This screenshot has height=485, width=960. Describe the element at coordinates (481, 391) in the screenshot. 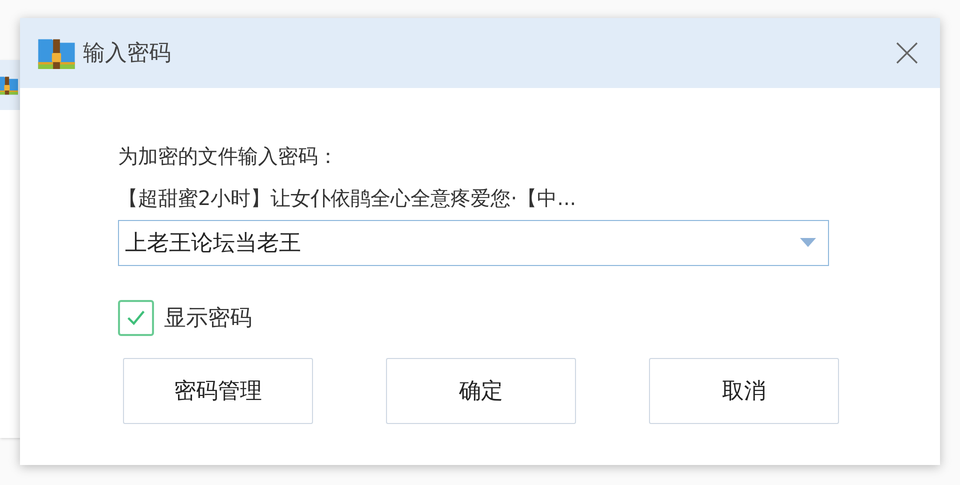

I see `dialog-button: 确定` at that location.